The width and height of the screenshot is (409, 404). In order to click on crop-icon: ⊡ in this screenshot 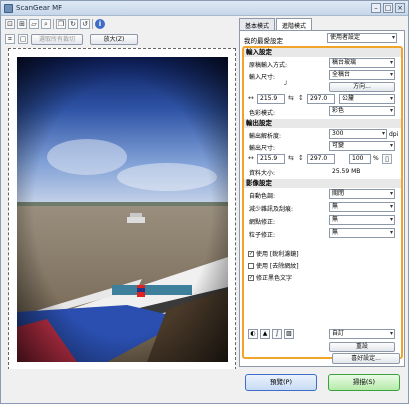, I will do `click(10, 24)`.